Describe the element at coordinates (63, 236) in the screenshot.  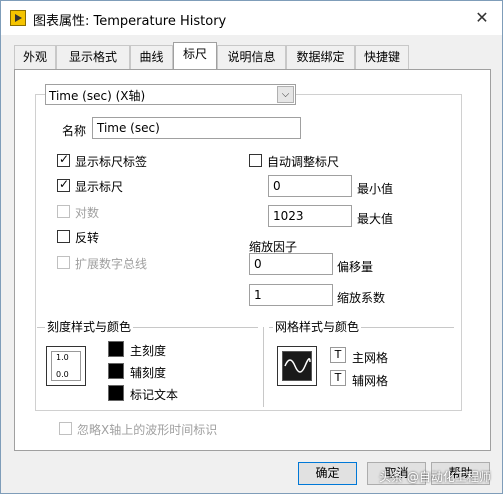
I see `invert-checkbox` at that location.